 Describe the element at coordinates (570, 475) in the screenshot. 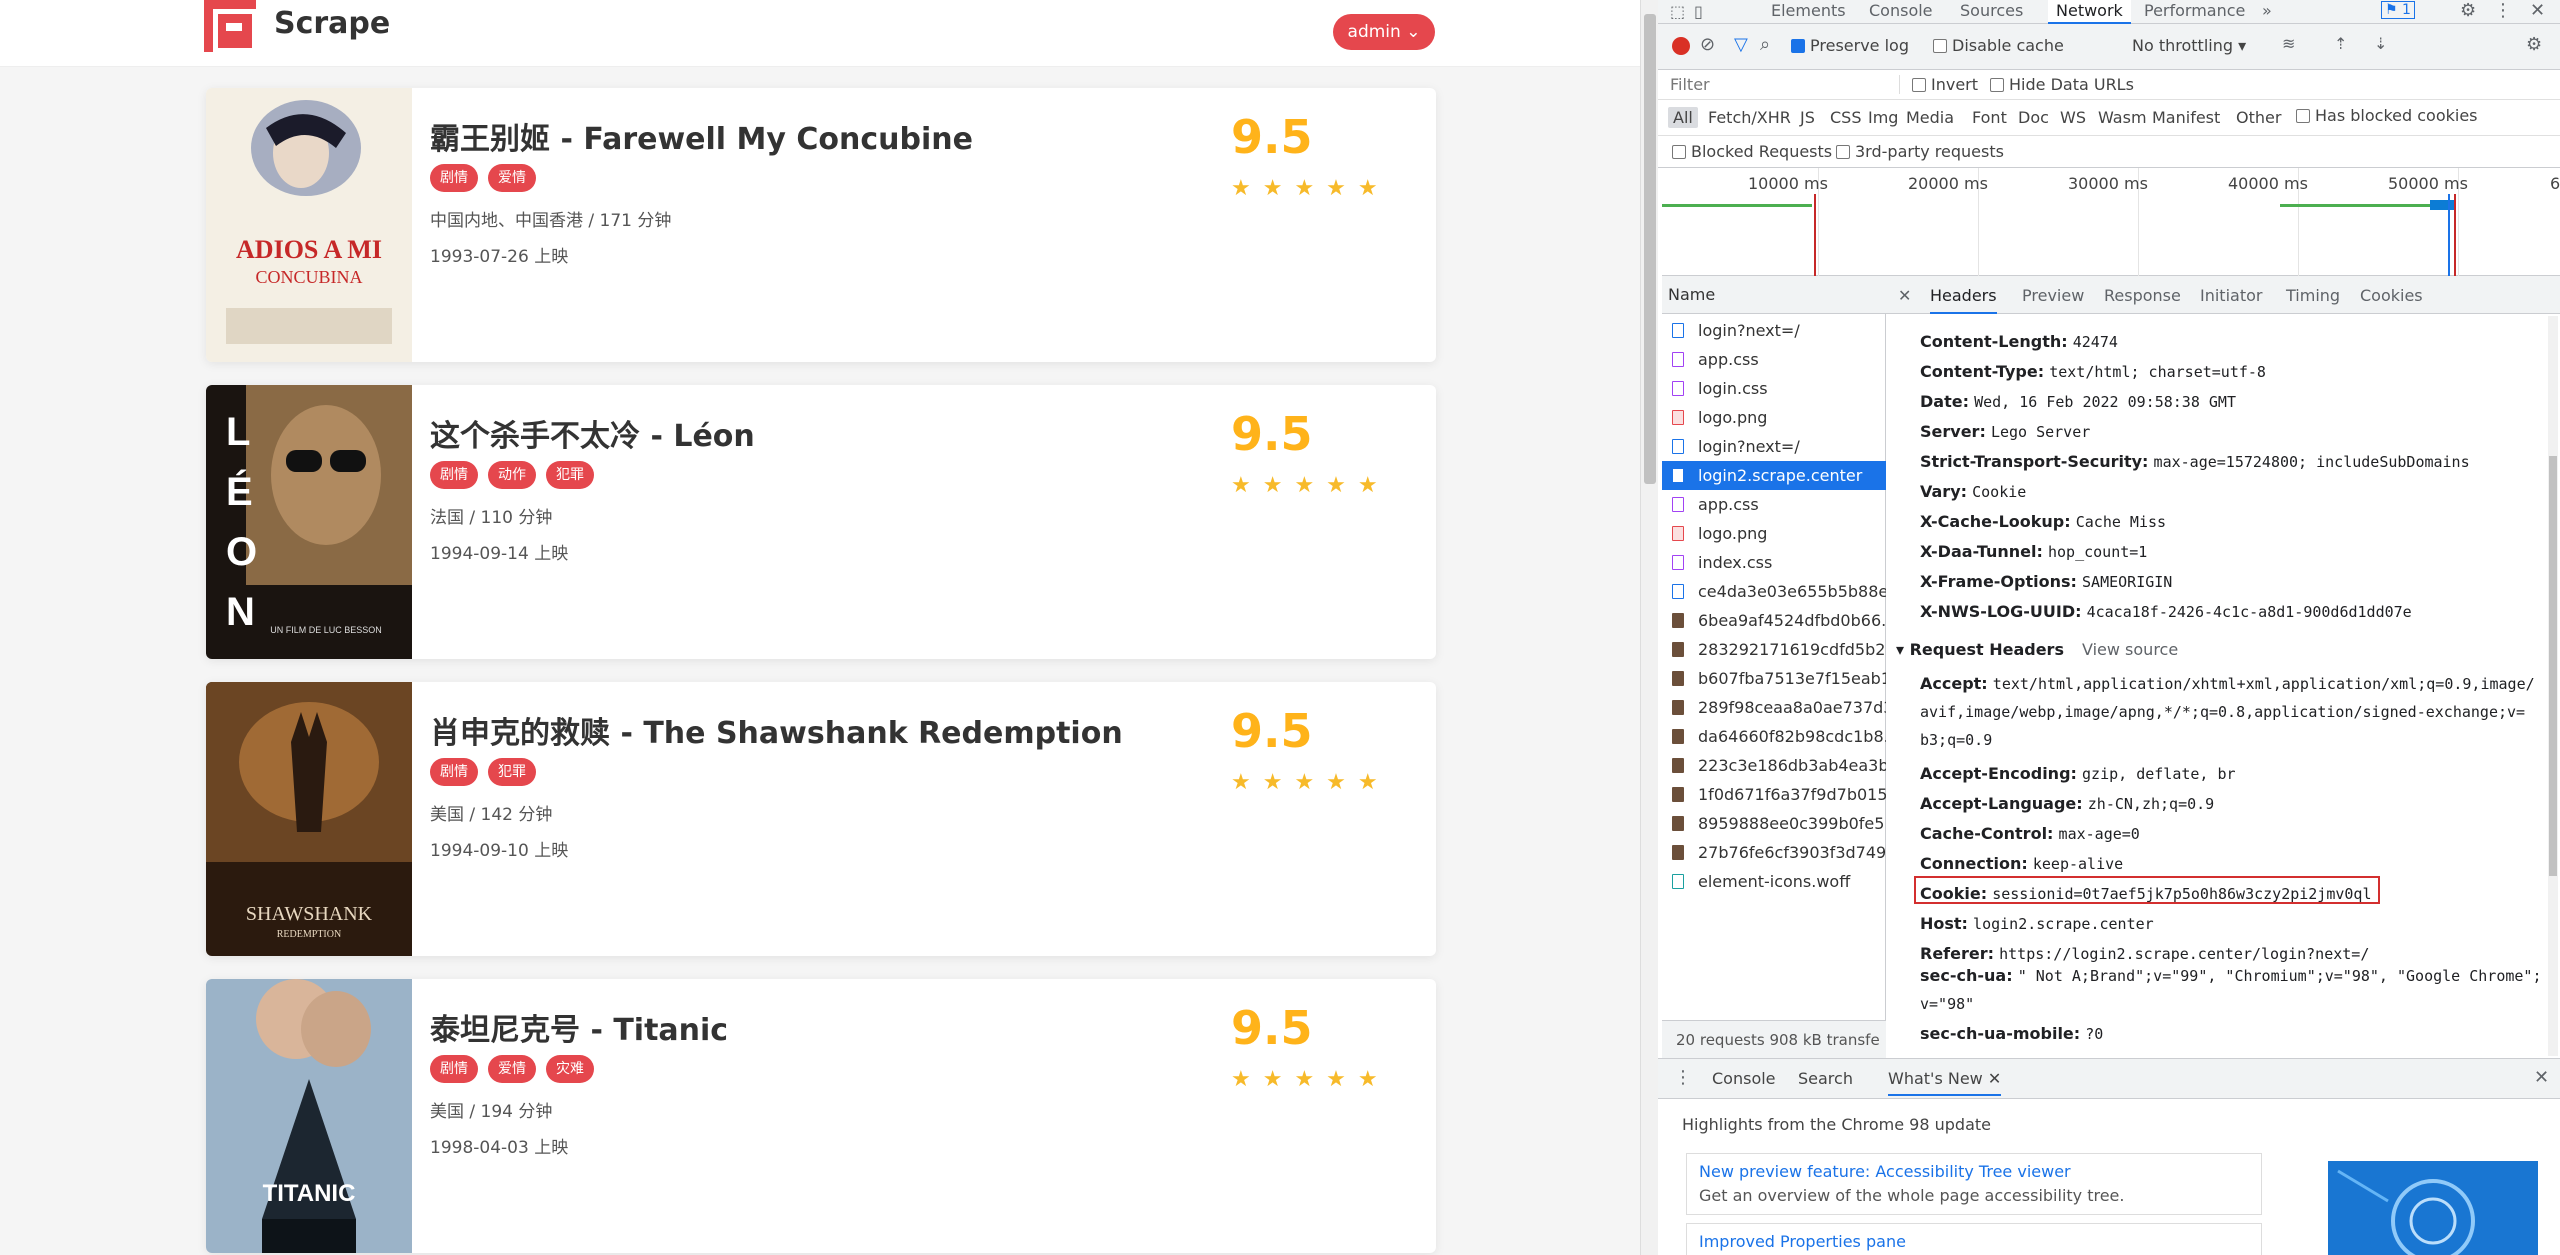

I see `genre-tag: 犯罪` at that location.